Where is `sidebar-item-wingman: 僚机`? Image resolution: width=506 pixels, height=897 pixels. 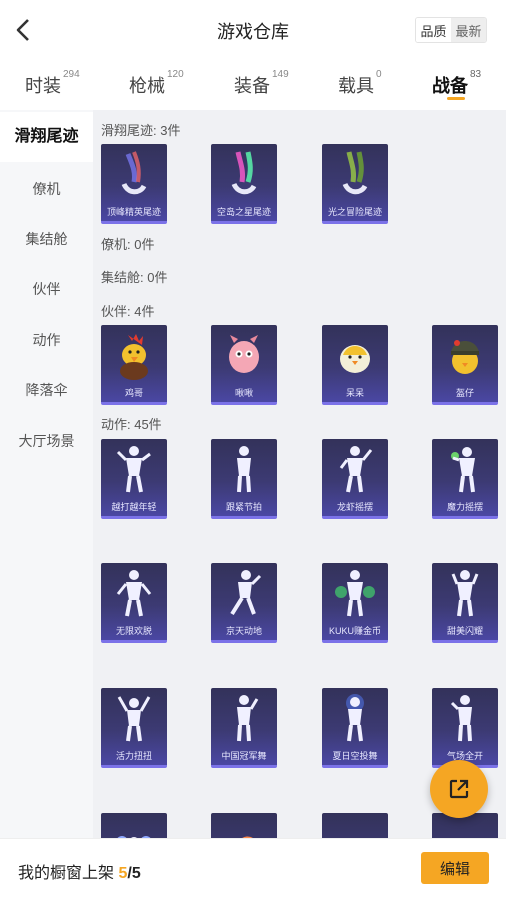
sidebar-item-wingman: 僚机 is located at coordinates (46, 189).